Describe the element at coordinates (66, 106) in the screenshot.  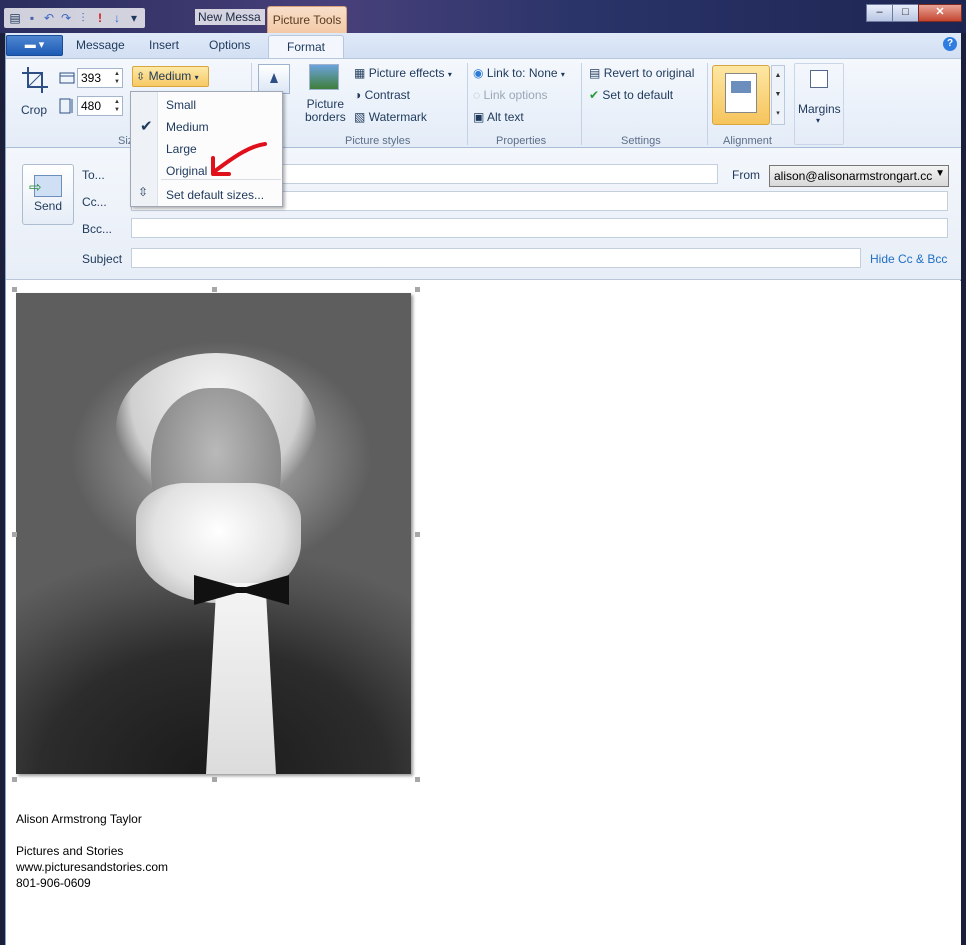
I see `height-icon` at that location.